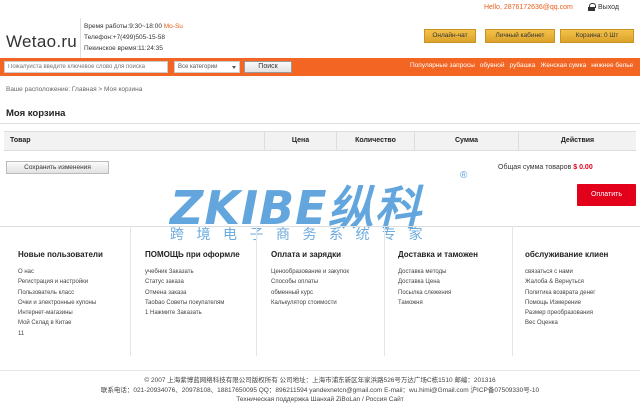  I want to click on footer-link: Очки и электронные купоны, so click(74, 303).